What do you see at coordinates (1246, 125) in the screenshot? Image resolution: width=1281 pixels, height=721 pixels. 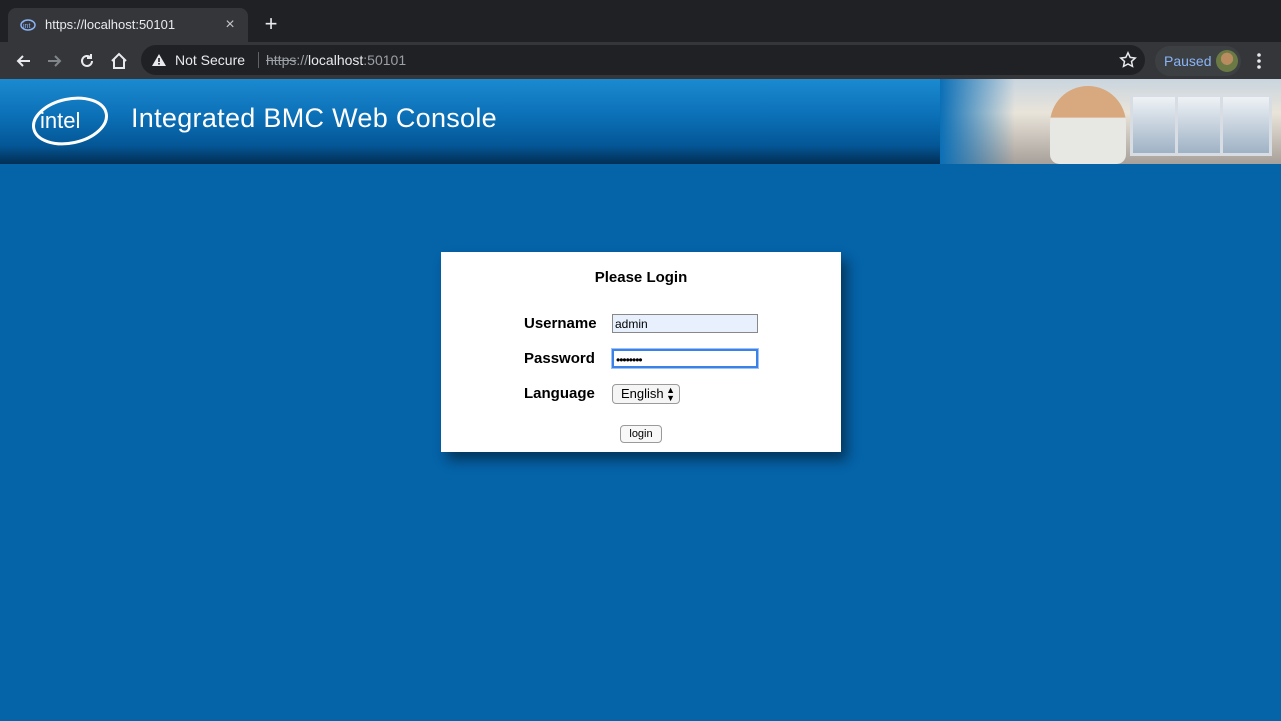 I see `banner-photo-monitor` at bounding box center [1246, 125].